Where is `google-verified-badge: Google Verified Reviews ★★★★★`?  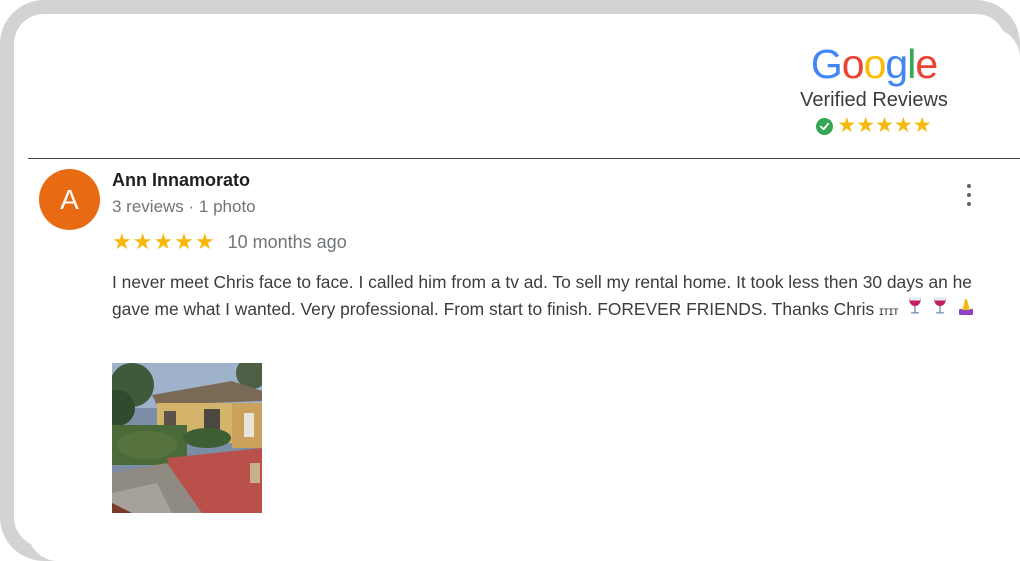
google-verified-badge: Google Verified Reviews ★★★★★ is located at coordinates (874, 89).